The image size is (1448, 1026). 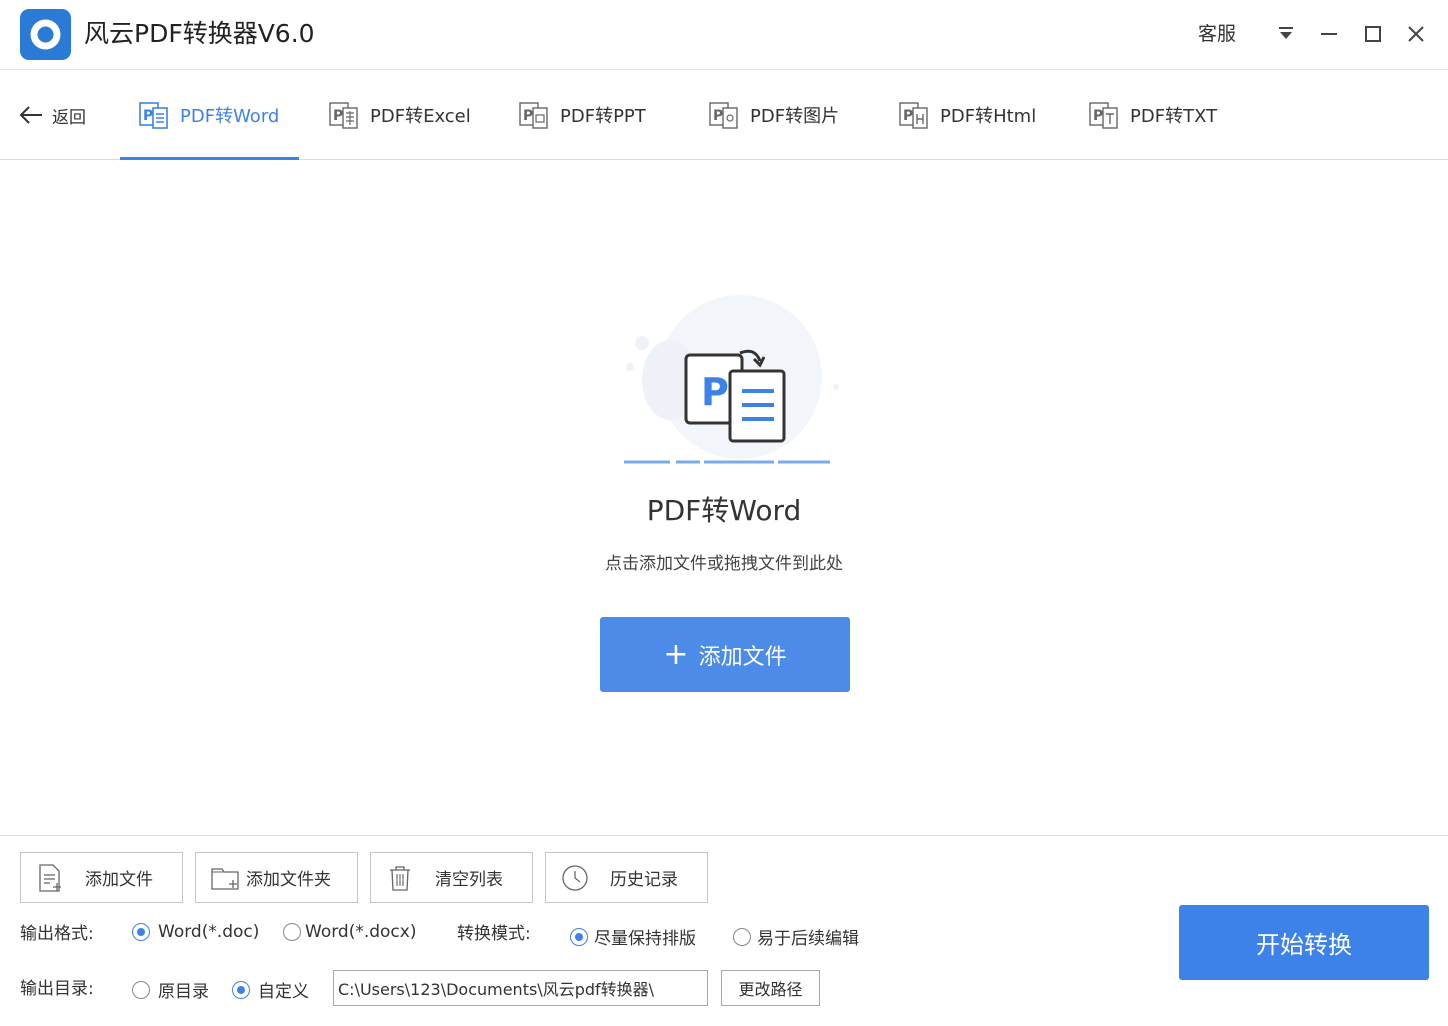 I want to click on mode-keep-layout-label: 尽量保持排版, so click(x=645, y=939).